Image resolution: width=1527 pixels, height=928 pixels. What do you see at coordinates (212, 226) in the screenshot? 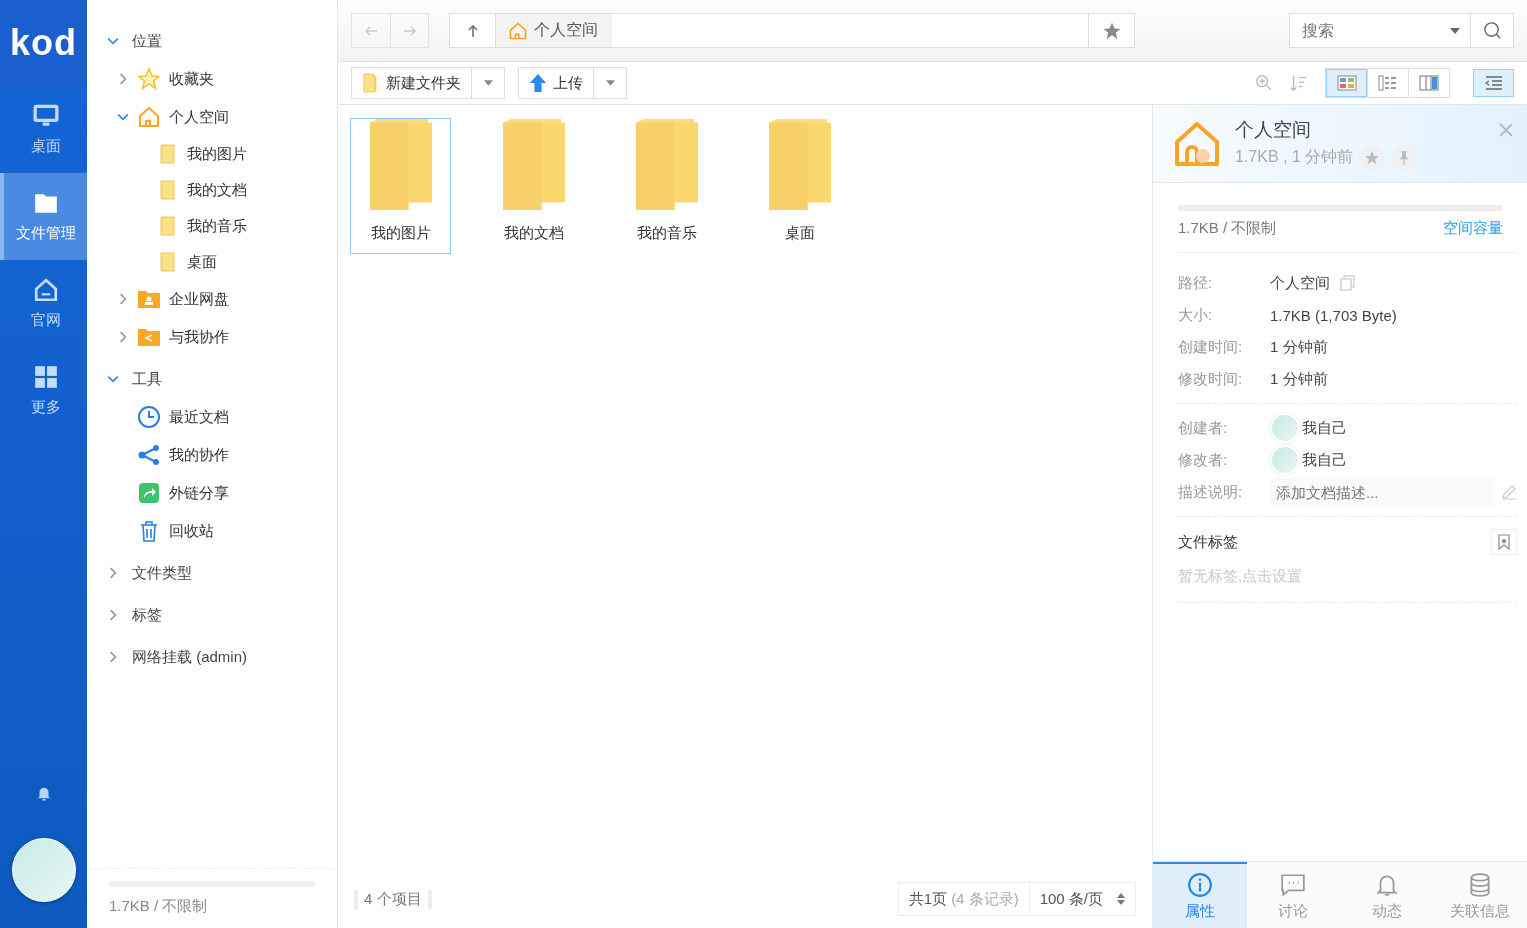
I see `tree-item: 我的音乐` at bounding box center [212, 226].